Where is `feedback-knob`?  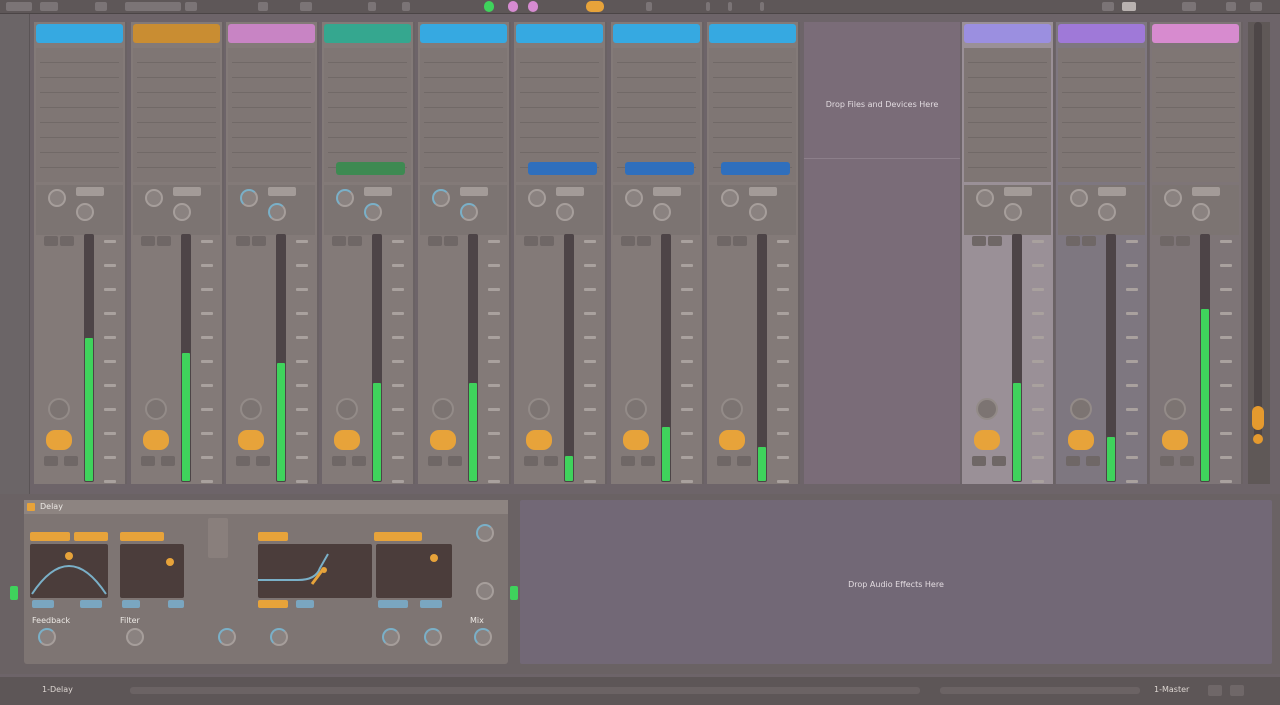 feedback-knob is located at coordinates (47, 637).